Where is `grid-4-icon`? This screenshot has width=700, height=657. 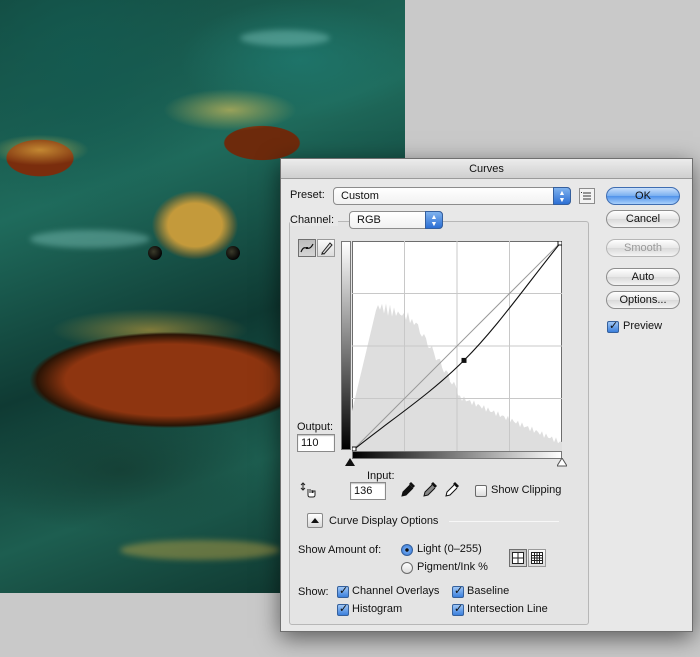 grid-4-icon is located at coordinates (518, 558).